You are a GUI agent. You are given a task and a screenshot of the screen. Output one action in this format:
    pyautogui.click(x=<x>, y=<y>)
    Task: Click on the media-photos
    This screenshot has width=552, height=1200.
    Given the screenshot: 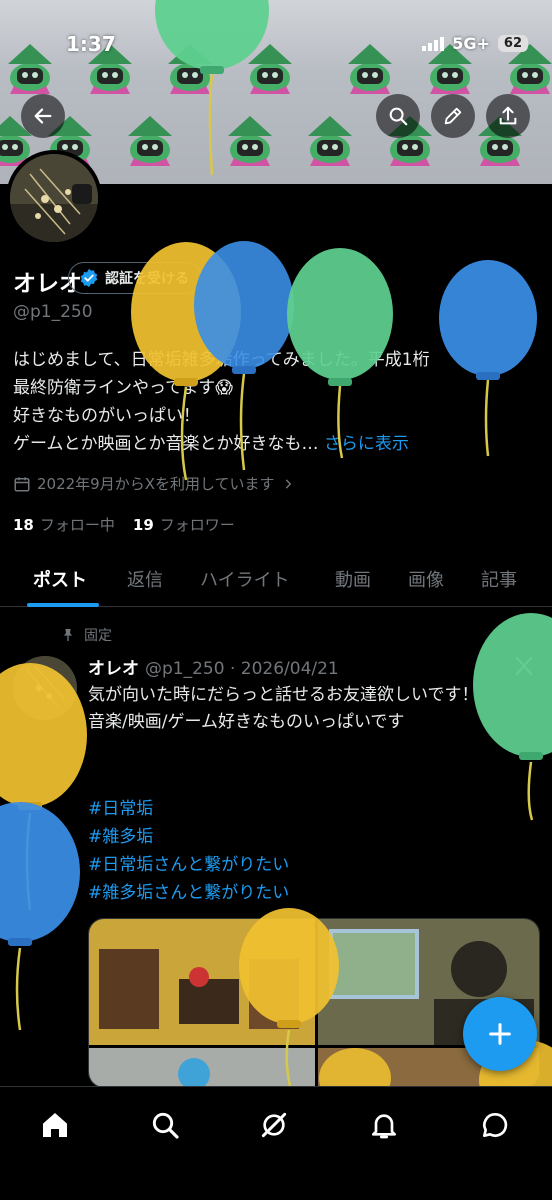 What is the action you would take?
    pyautogui.click(x=314, y=1003)
    